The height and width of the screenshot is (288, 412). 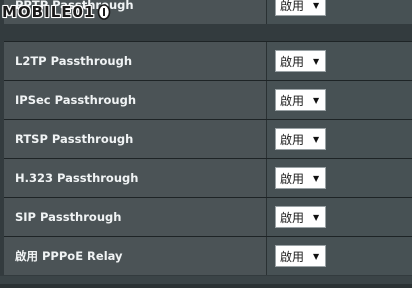 I want to click on divider, so click(x=206, y=280).